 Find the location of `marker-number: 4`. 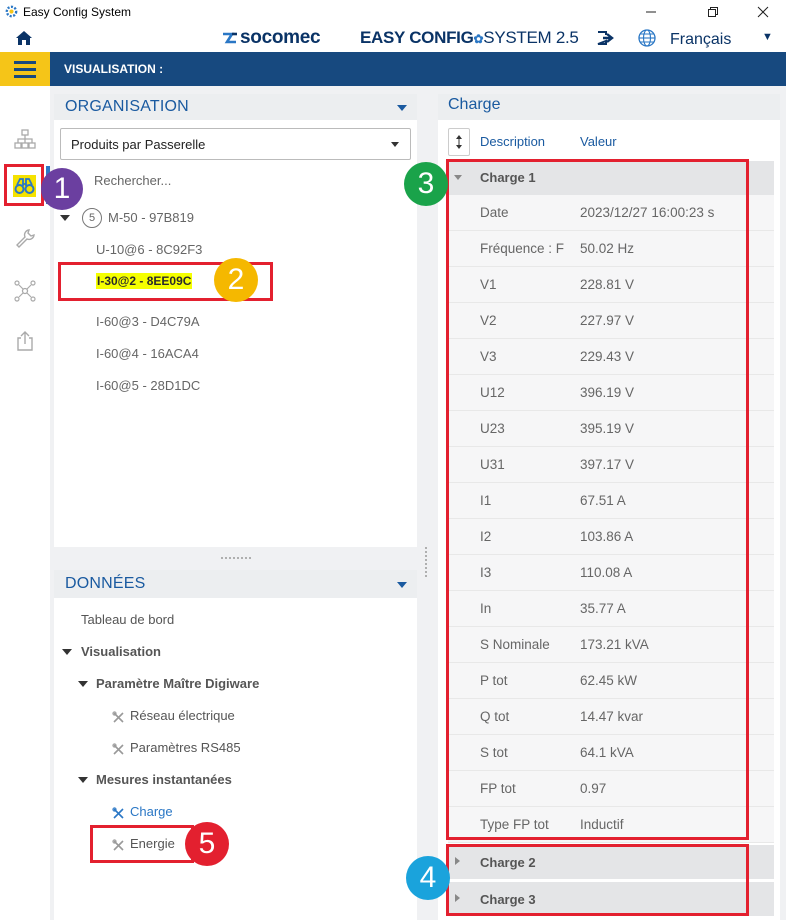

marker-number: 4 is located at coordinates (428, 877).